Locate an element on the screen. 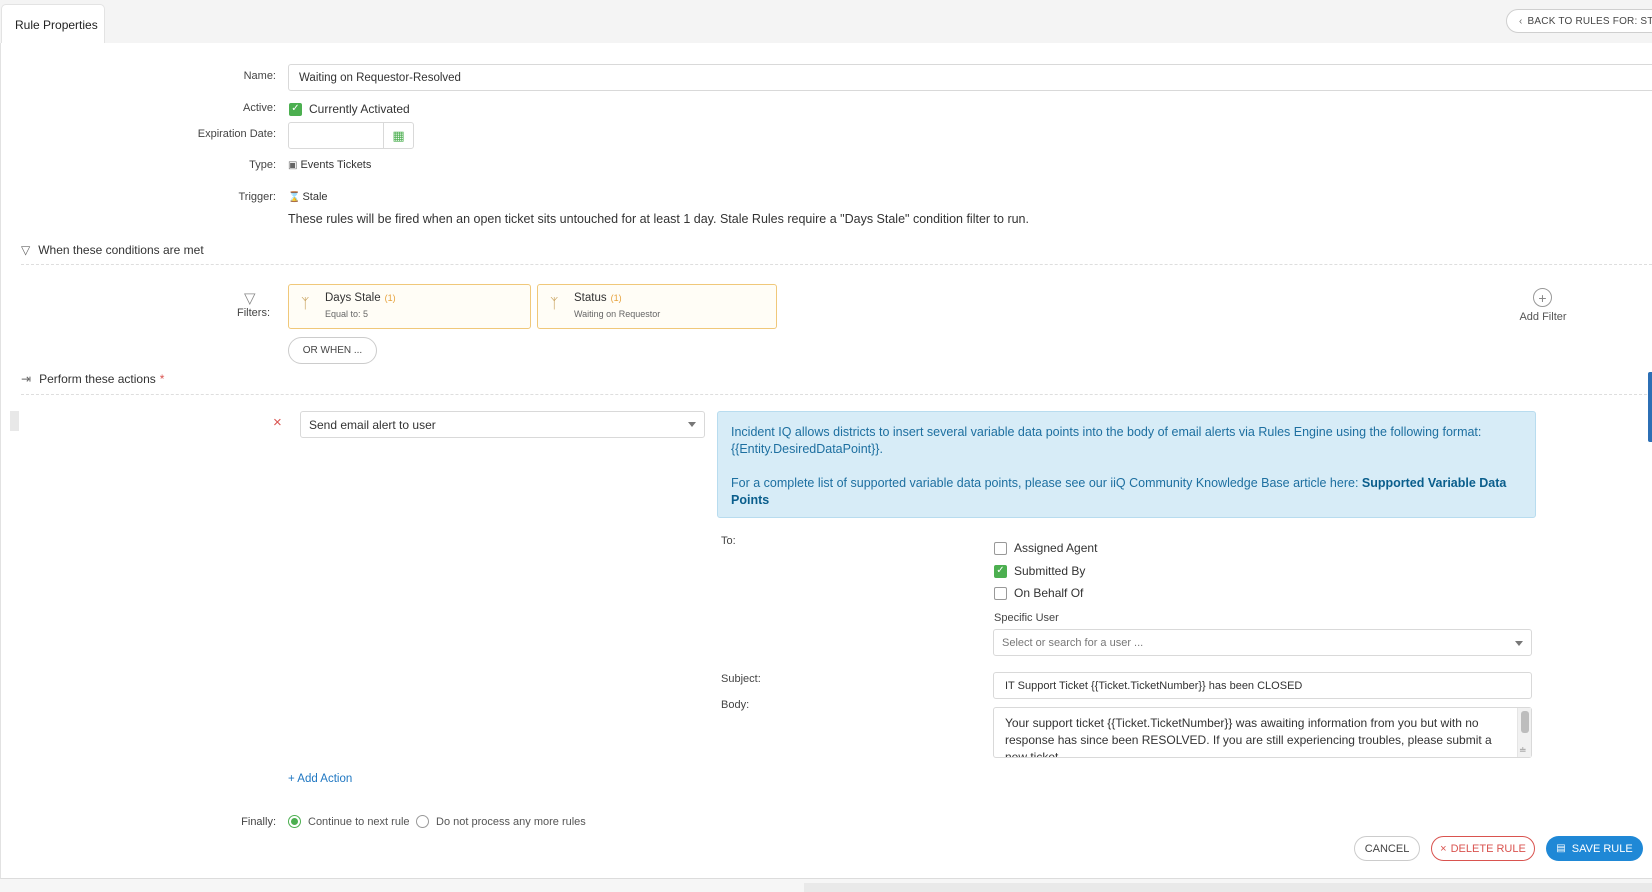 Image resolution: width=1652 pixels, height=892 pixels. trigger-label: Trigger: is located at coordinates (257, 197).